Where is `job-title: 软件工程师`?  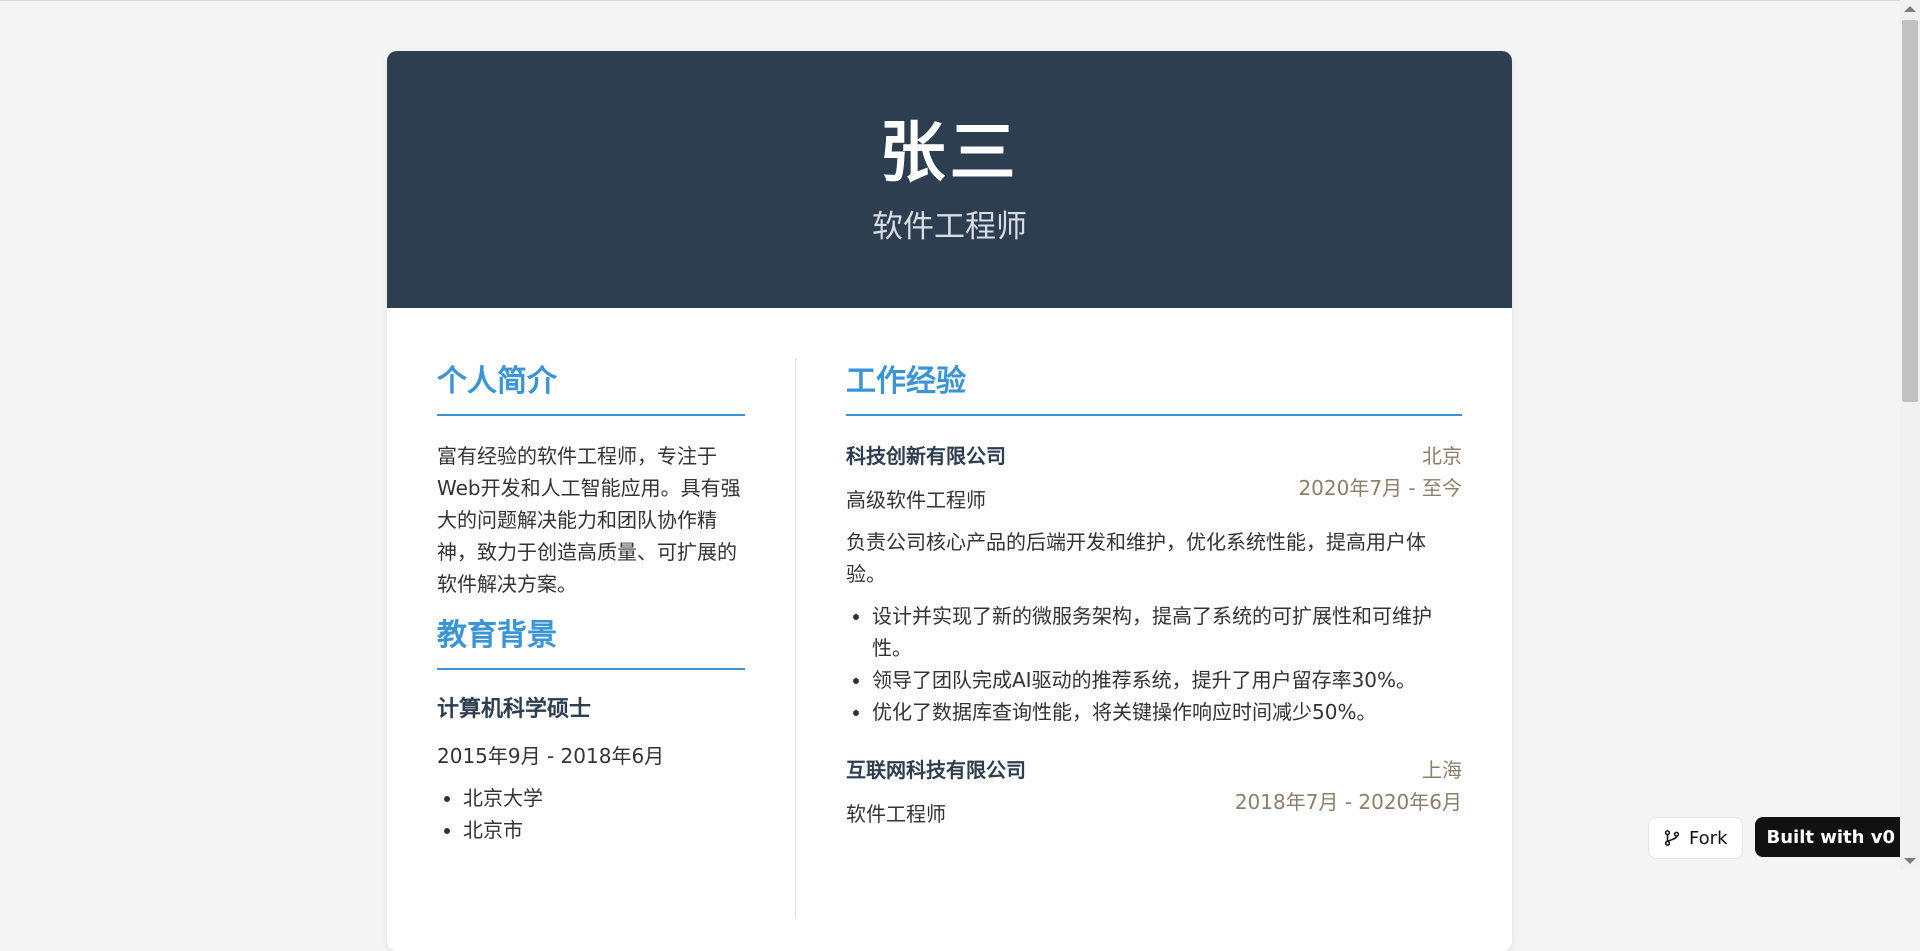 job-title: 软件工程师 is located at coordinates (936, 814).